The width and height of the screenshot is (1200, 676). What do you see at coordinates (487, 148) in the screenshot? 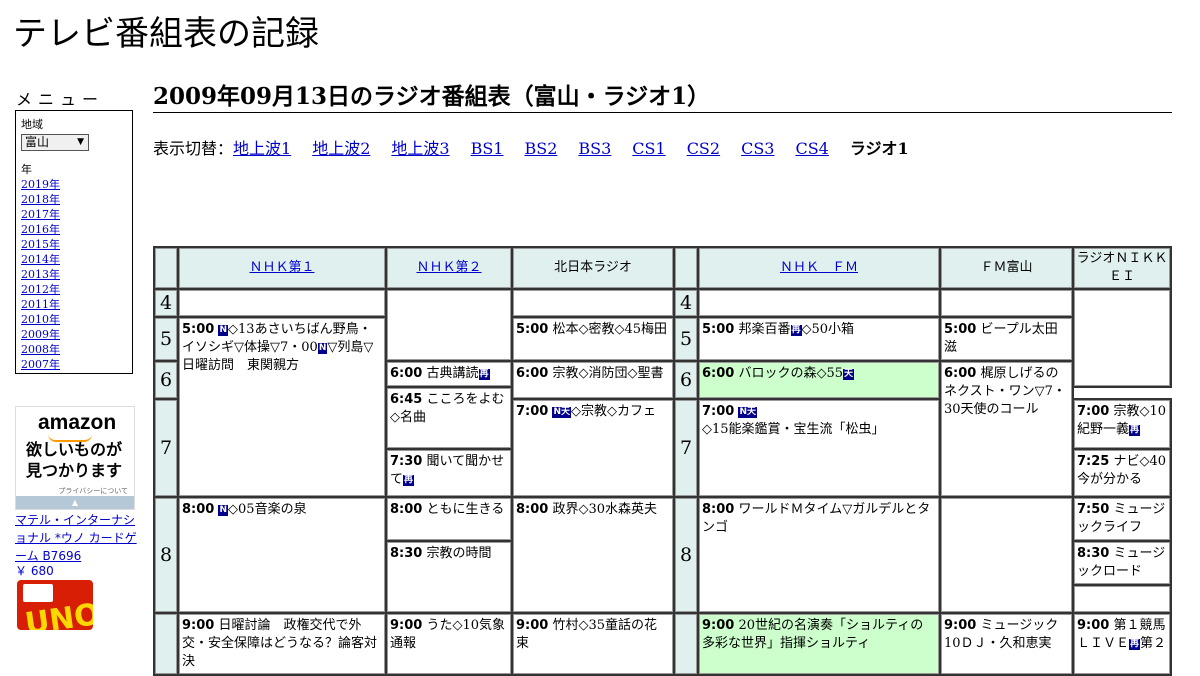
I see `switch-link-bs1: BS1` at bounding box center [487, 148].